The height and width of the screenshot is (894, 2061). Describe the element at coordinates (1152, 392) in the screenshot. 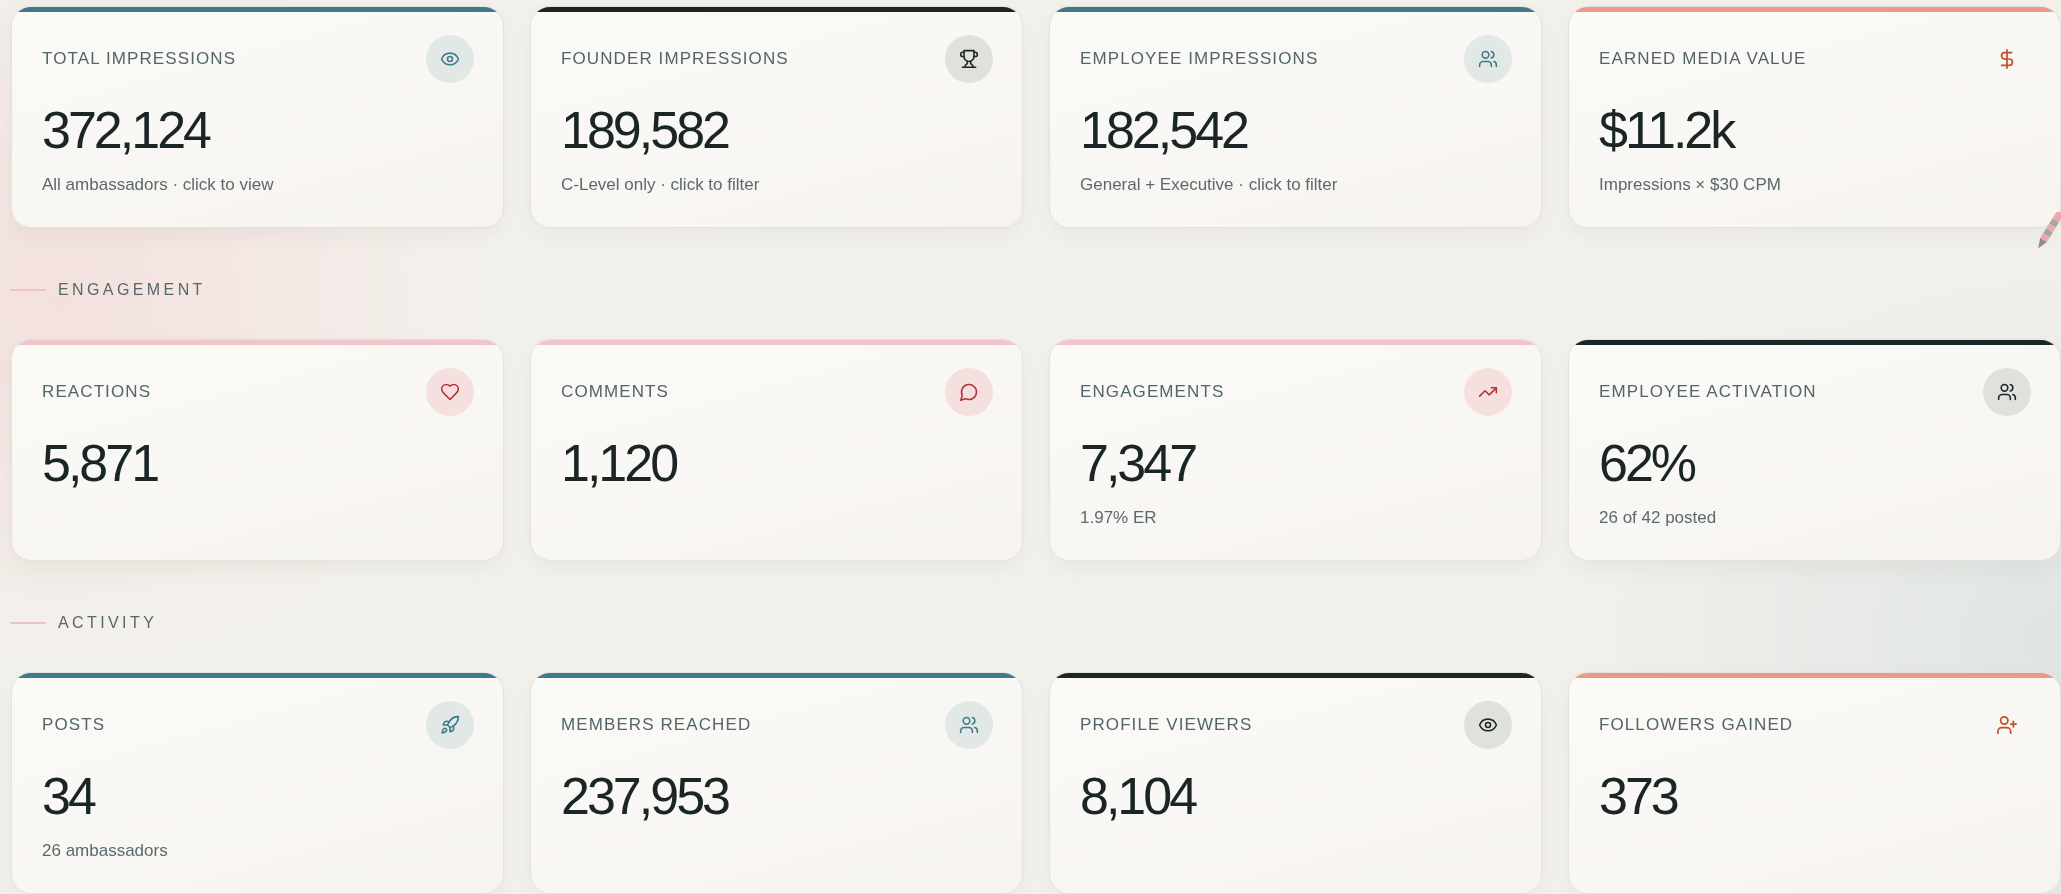

I see `metric-label: ENGAGEMENTS` at that location.